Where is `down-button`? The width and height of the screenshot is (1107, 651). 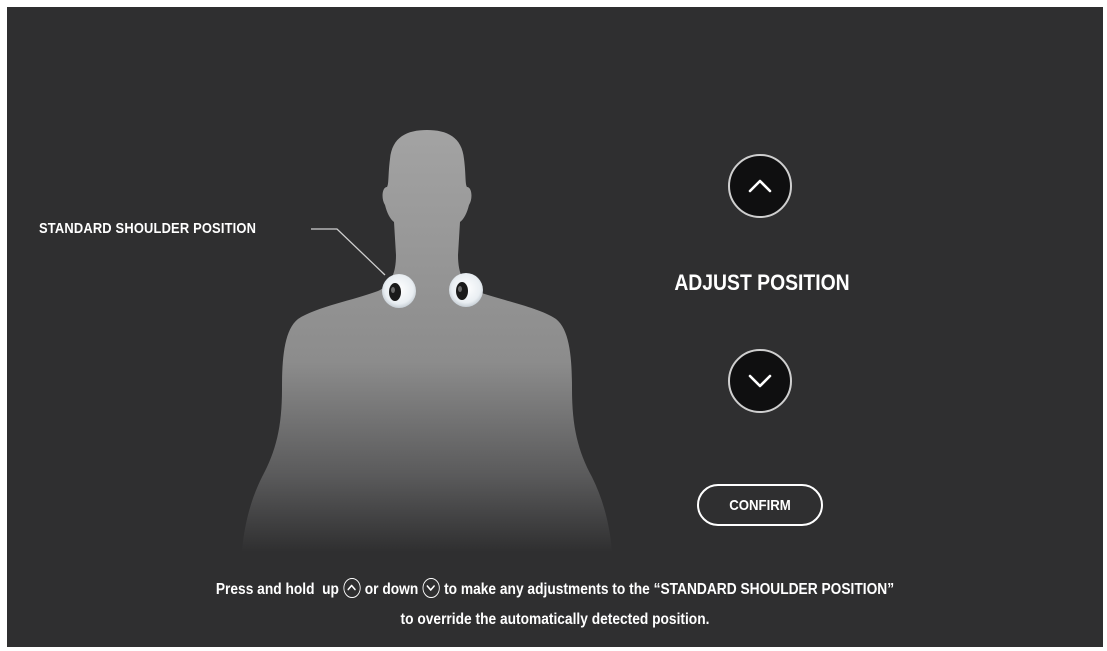 down-button is located at coordinates (760, 381).